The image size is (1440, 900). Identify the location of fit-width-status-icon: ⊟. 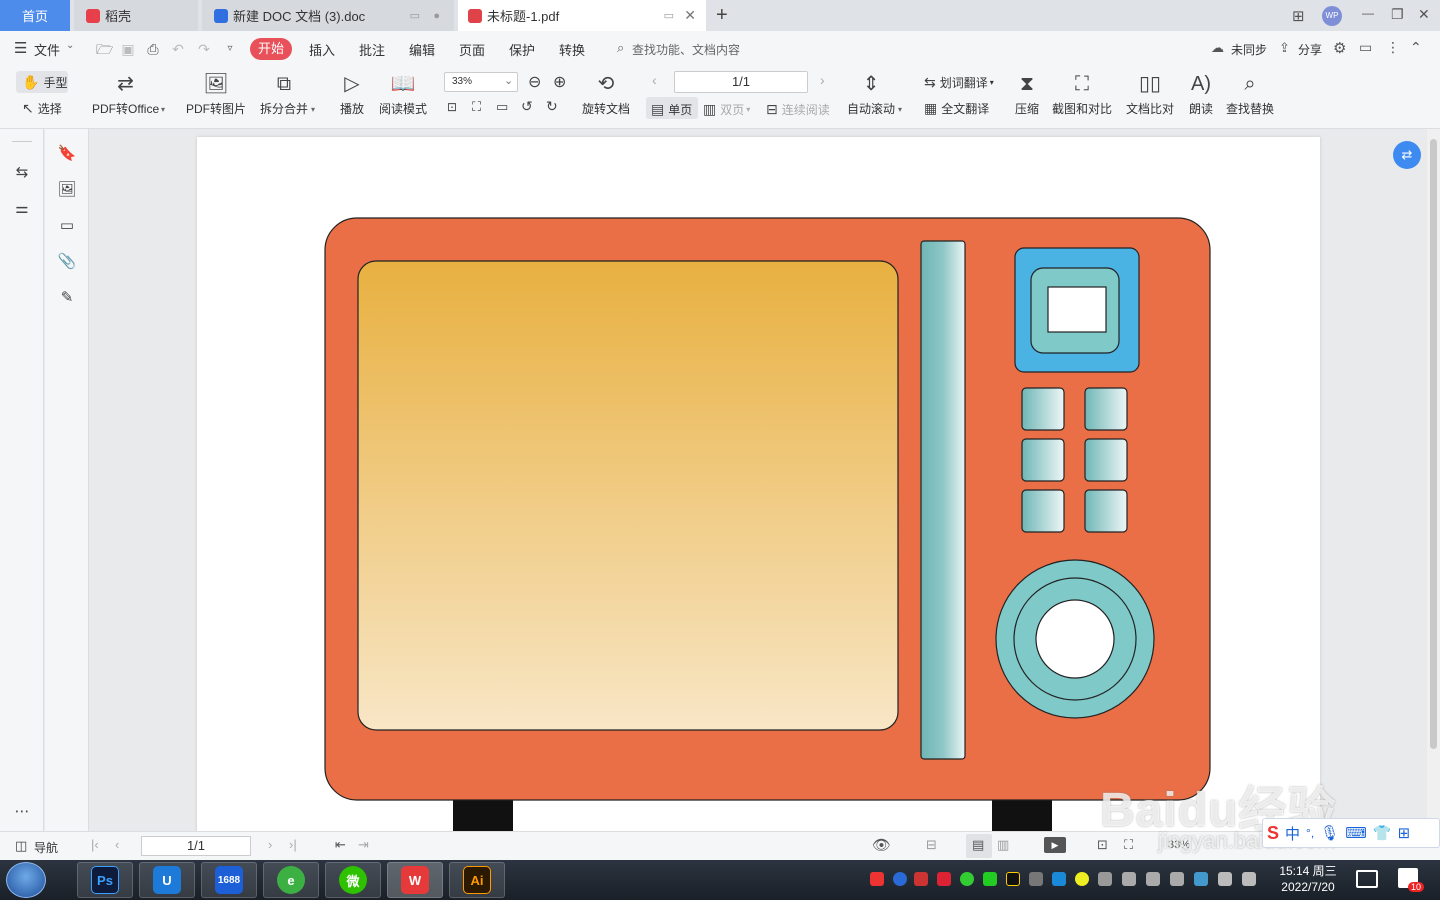
(931, 845).